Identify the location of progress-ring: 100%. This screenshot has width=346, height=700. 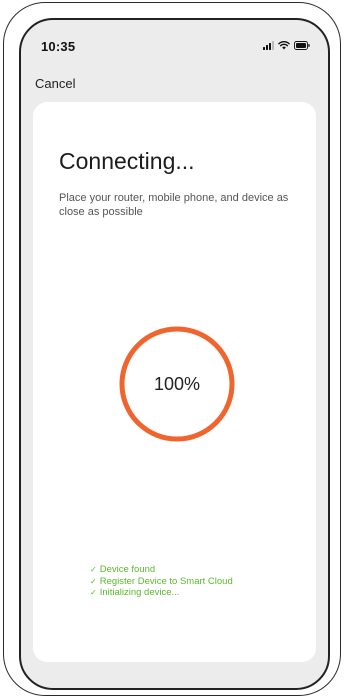
(177, 384).